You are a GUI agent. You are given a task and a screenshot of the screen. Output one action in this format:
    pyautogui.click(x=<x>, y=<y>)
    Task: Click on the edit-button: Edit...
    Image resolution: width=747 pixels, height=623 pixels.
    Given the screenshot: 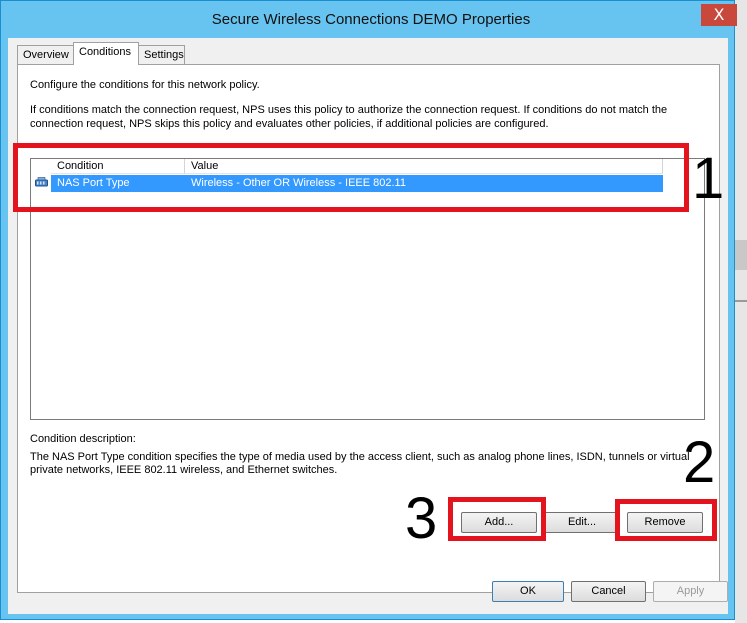 What is the action you would take?
    pyautogui.click(x=582, y=522)
    